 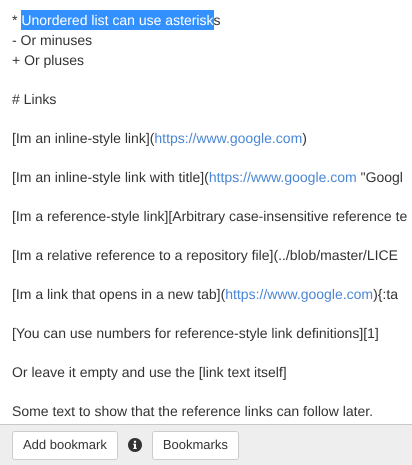 What do you see at coordinates (217, 20) in the screenshot?
I see `editor-text: s` at bounding box center [217, 20].